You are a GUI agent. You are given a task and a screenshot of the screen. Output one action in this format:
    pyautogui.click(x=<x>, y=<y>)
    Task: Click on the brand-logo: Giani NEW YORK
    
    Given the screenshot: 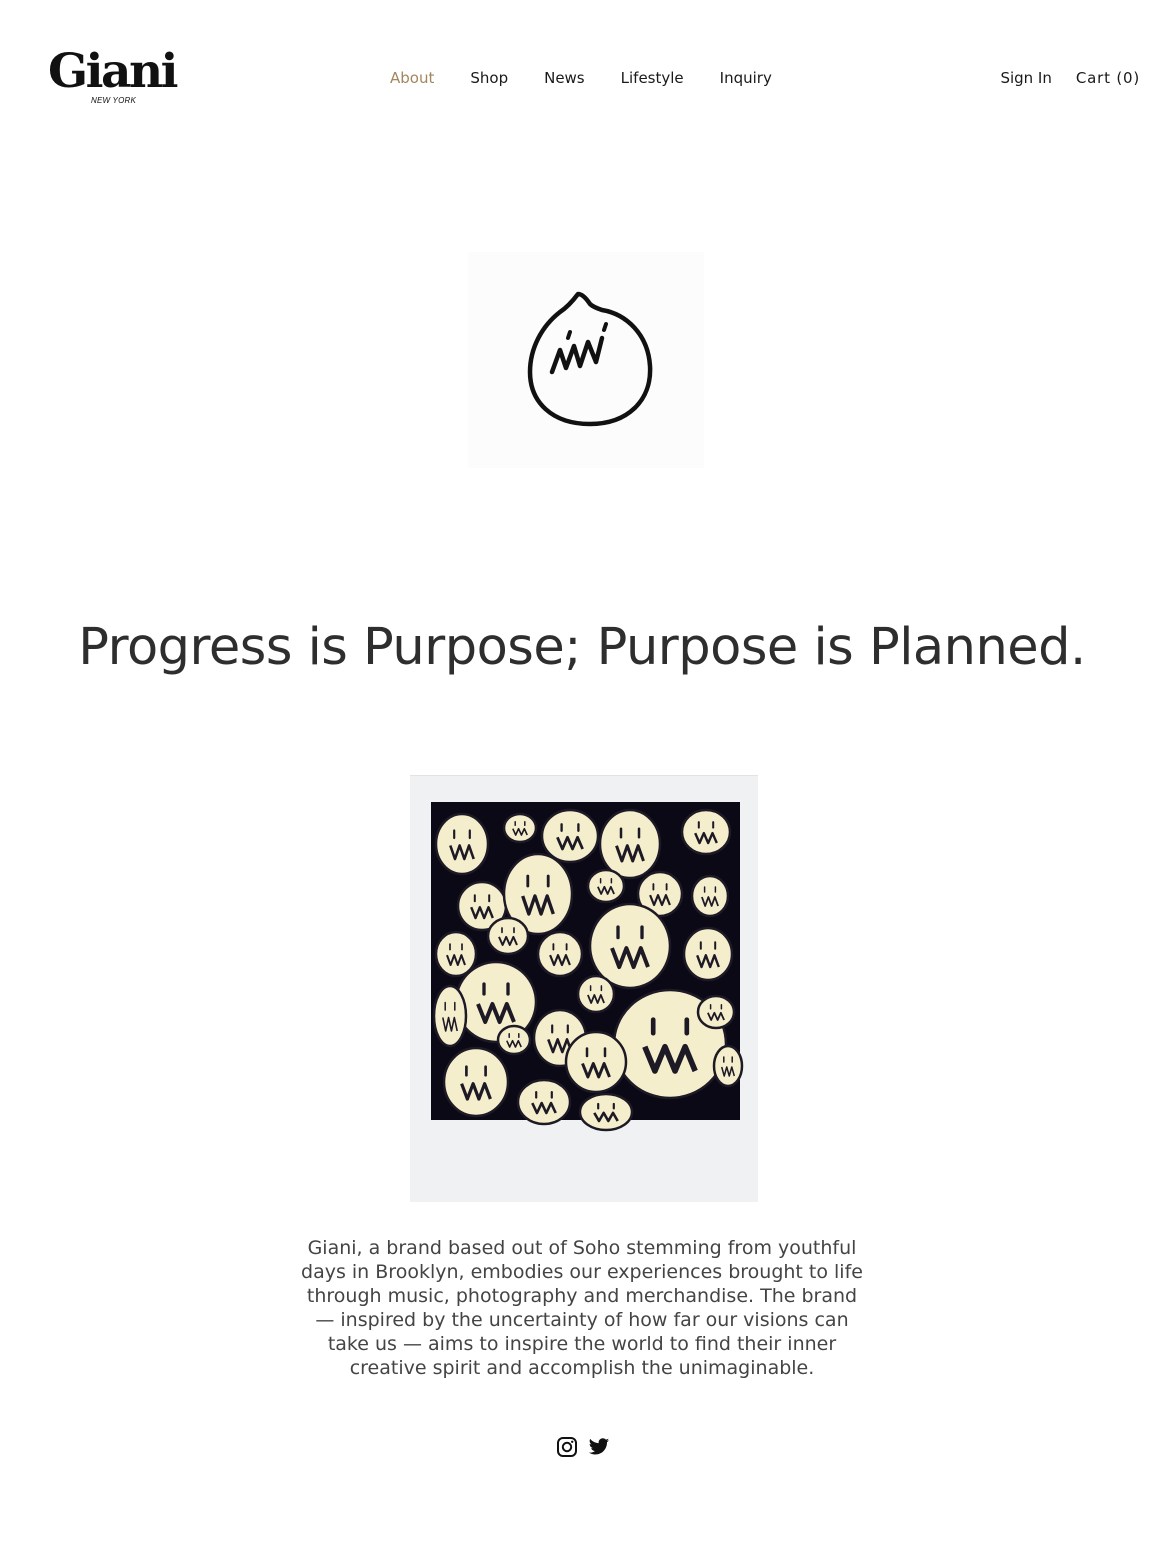 What is the action you would take?
    pyautogui.click(x=113, y=78)
    